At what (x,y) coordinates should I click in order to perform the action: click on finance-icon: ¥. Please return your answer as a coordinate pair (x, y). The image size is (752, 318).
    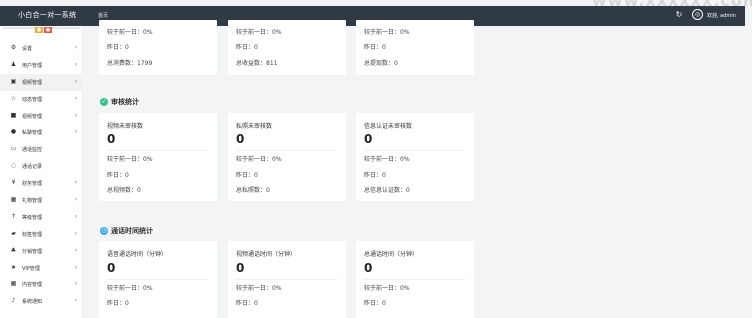
    Looking at the image, I should click on (13, 183).